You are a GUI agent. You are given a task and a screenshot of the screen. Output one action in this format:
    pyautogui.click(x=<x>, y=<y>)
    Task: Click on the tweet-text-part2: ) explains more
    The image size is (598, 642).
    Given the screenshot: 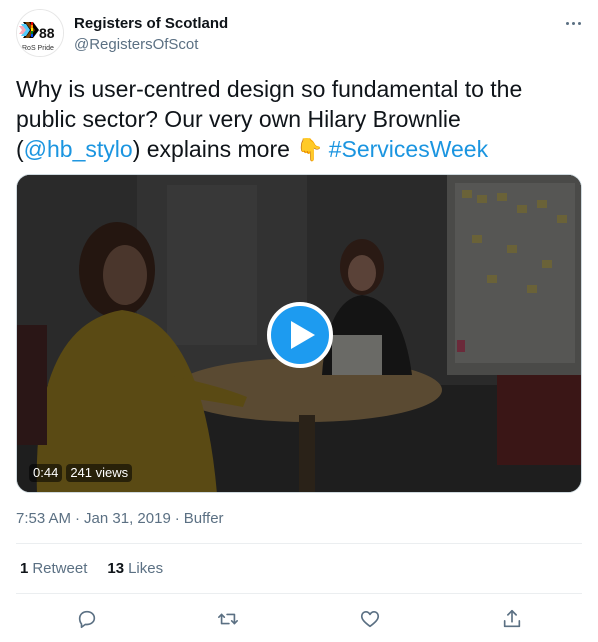 What is the action you would take?
    pyautogui.click(x=214, y=149)
    